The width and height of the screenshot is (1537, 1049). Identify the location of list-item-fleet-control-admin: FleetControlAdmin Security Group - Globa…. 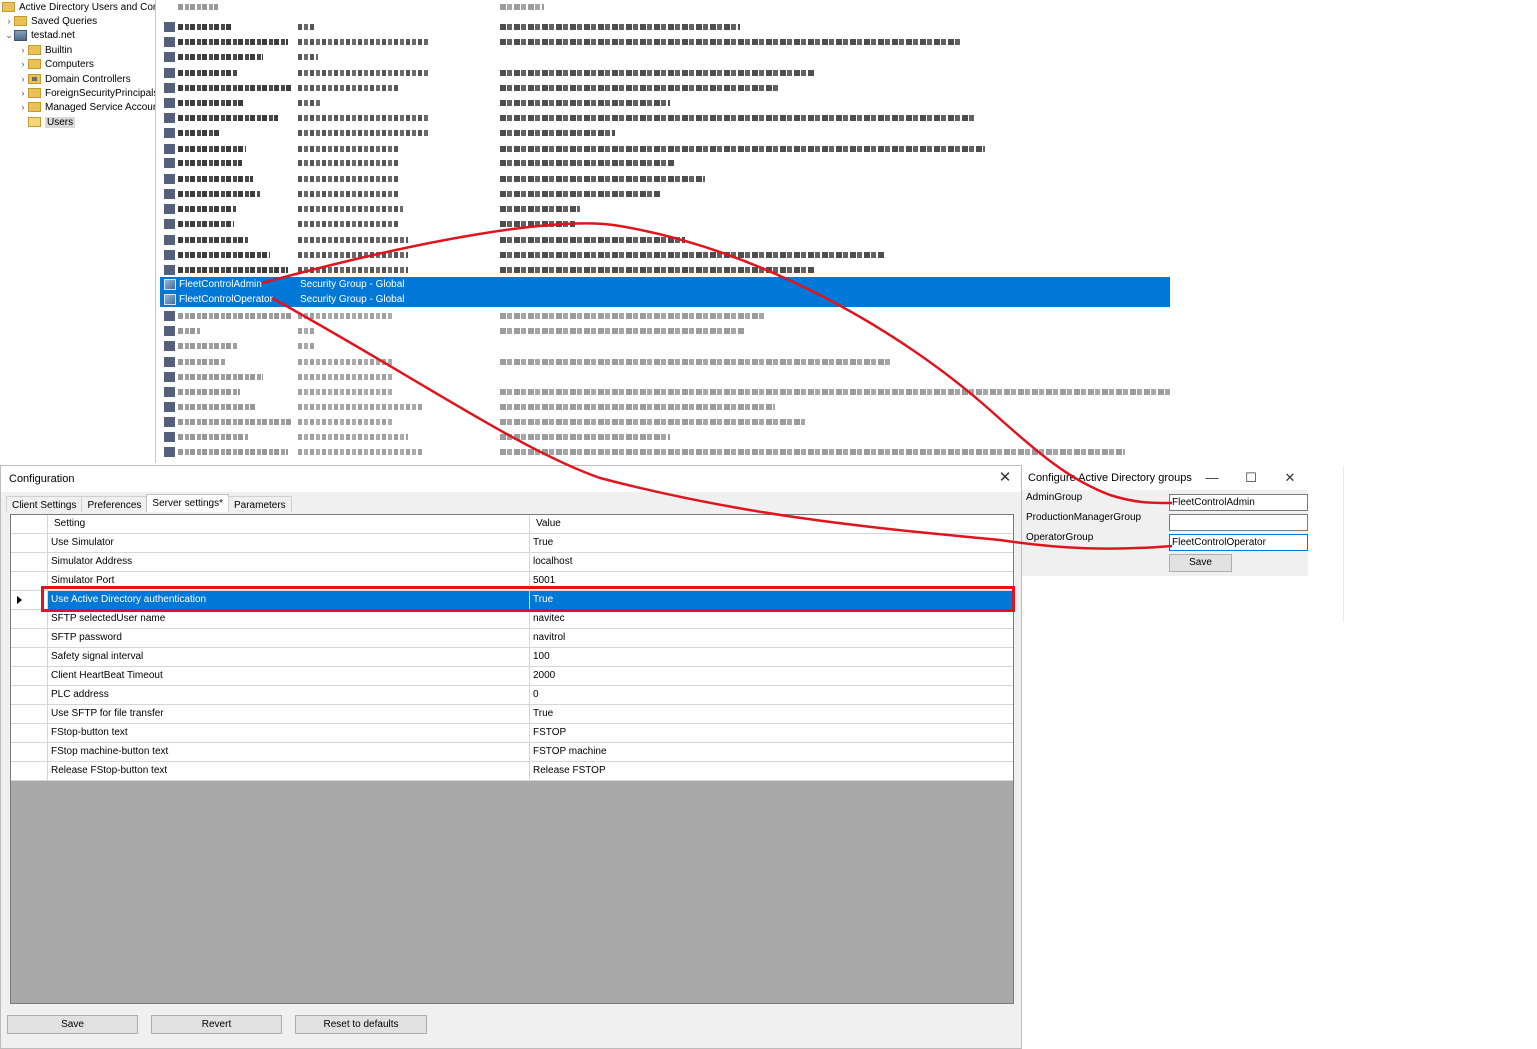
(665, 284).